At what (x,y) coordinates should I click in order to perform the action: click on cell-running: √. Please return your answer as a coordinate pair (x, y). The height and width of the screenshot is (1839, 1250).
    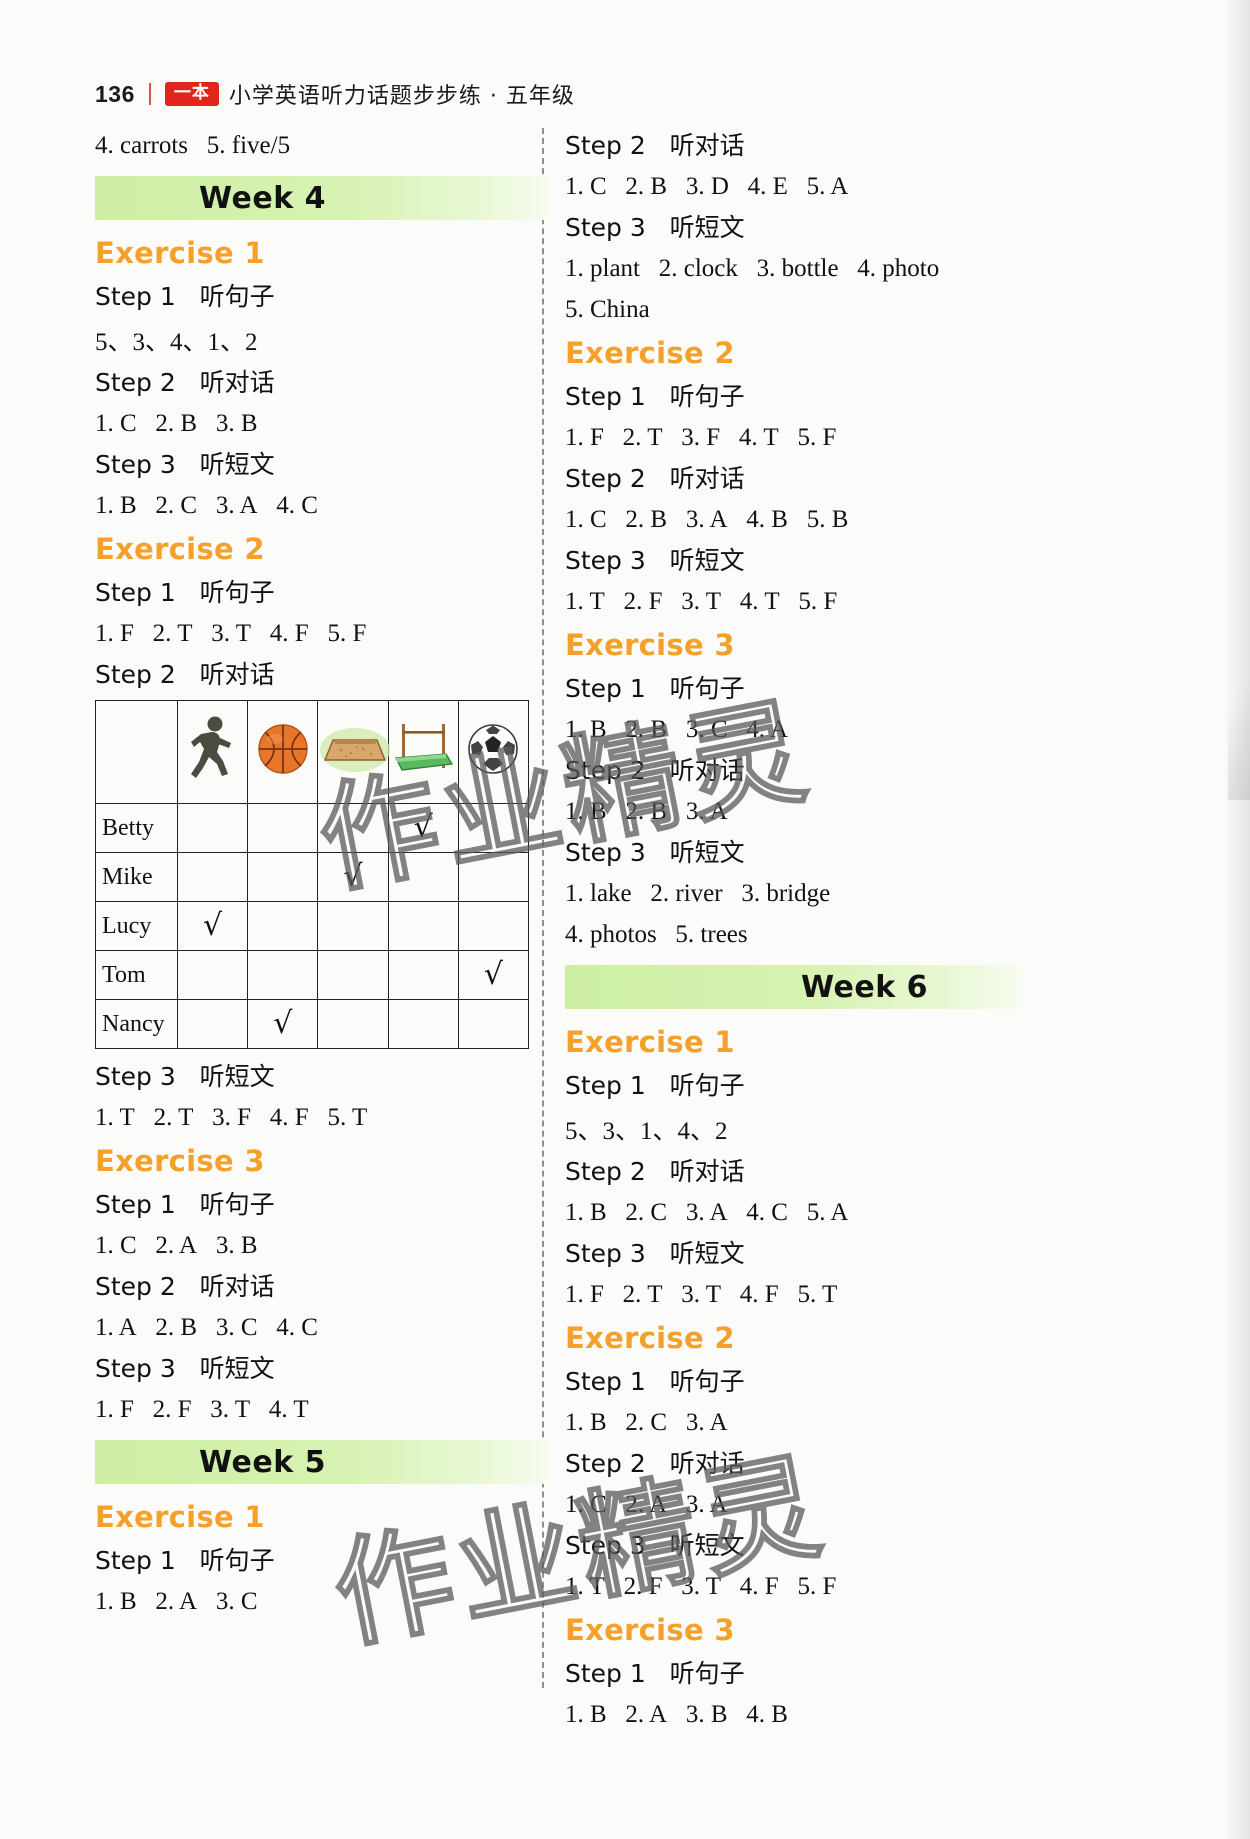
    Looking at the image, I should click on (212, 926).